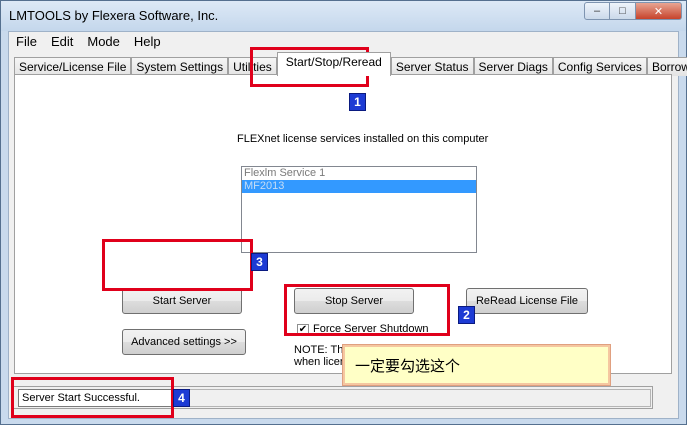 The image size is (687, 425). What do you see at coordinates (359, 173) in the screenshot?
I see `list-item: Flexlm Service 1` at bounding box center [359, 173].